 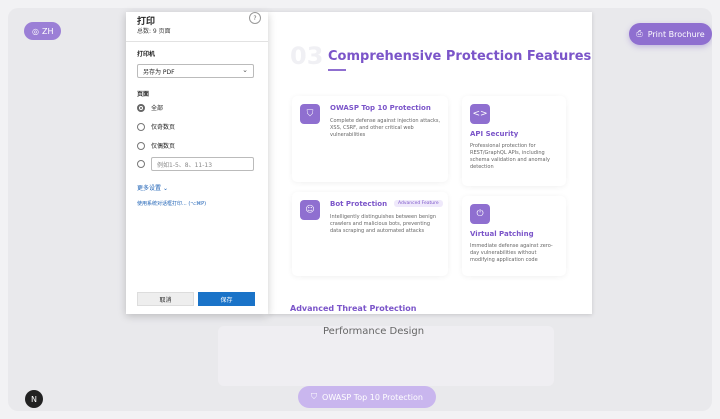 I want to click on robot-icon: ☺, so click(x=310, y=210).